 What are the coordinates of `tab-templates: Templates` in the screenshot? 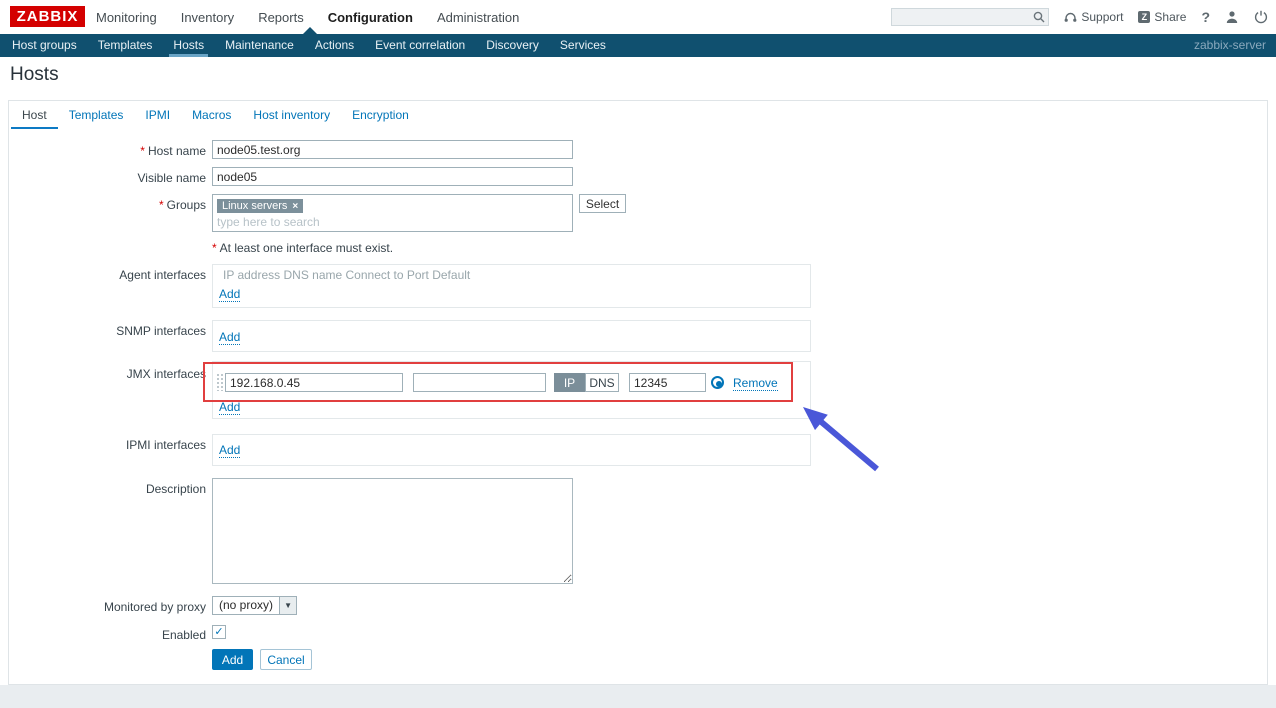 It's located at (96, 115).